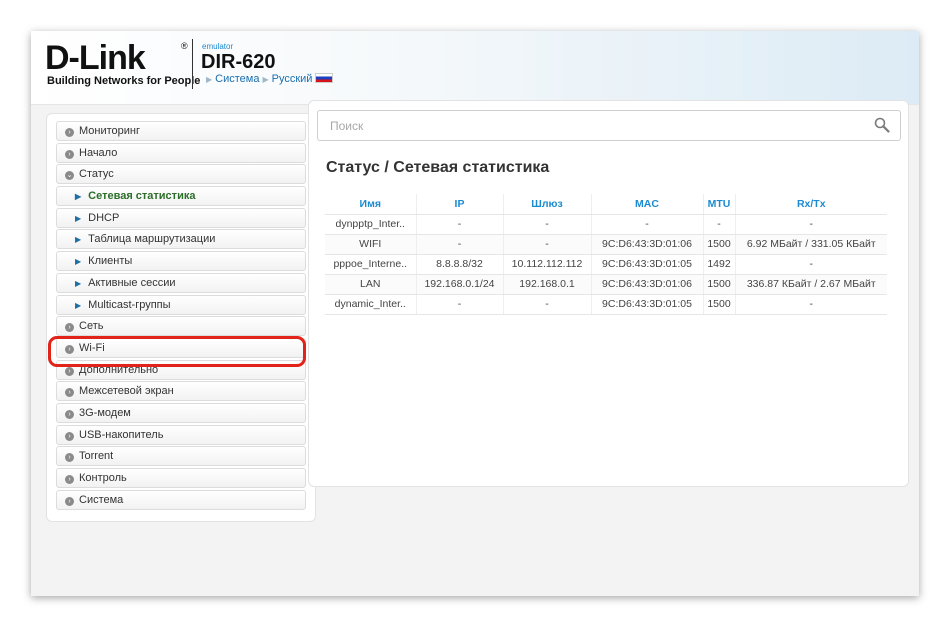 This screenshot has width=950, height=628. Describe the element at coordinates (588, 125) in the screenshot. I see `search-input` at that location.